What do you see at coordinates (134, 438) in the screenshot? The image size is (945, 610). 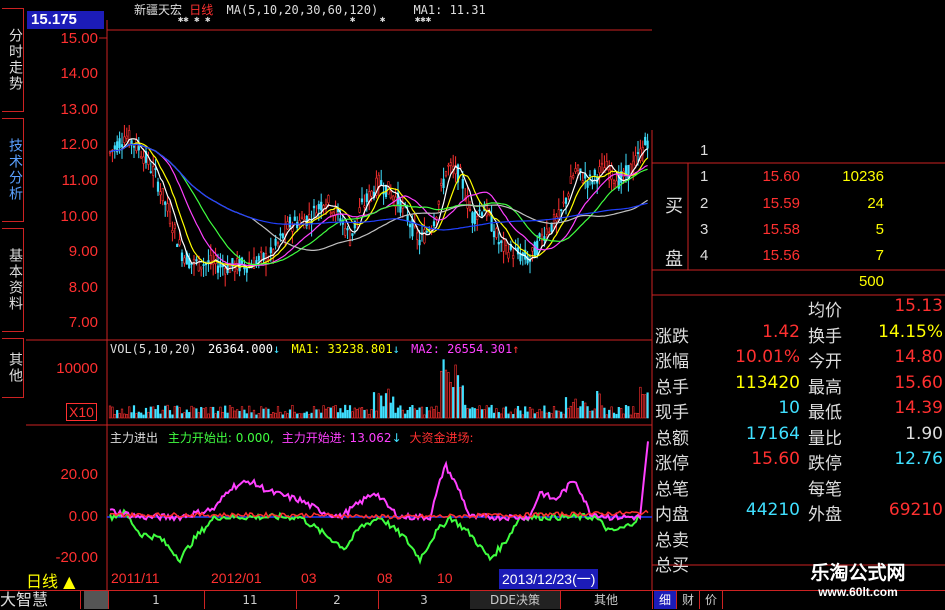 I see `indicator-name: 主力进出` at bounding box center [134, 438].